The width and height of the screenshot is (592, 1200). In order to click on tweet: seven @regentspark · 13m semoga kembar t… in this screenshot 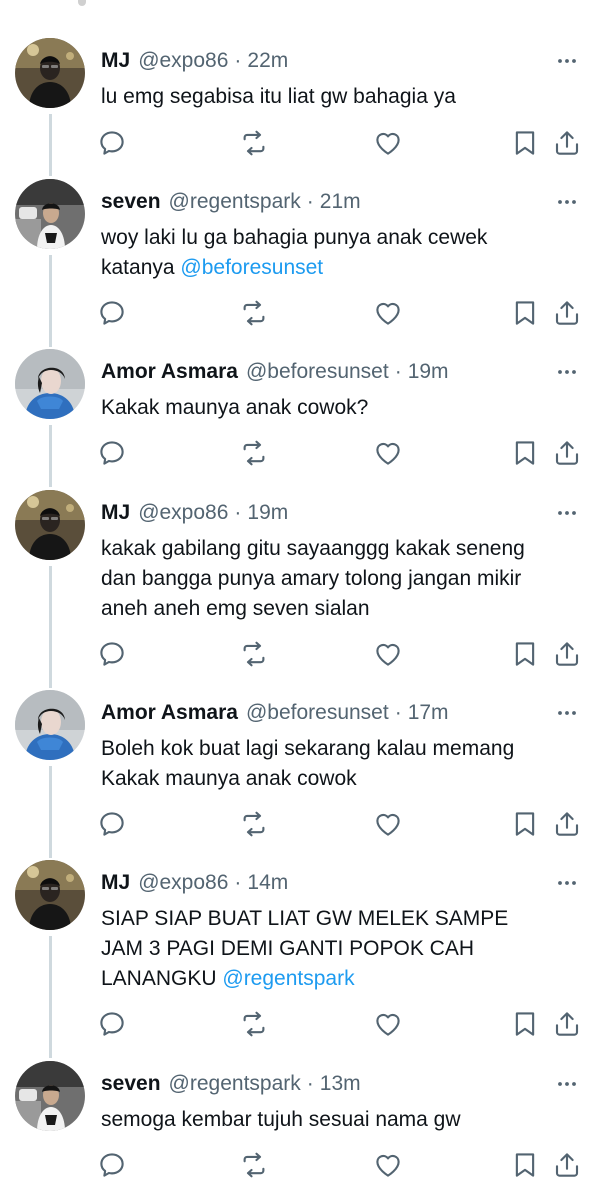, I will do `click(296, 1130)`.